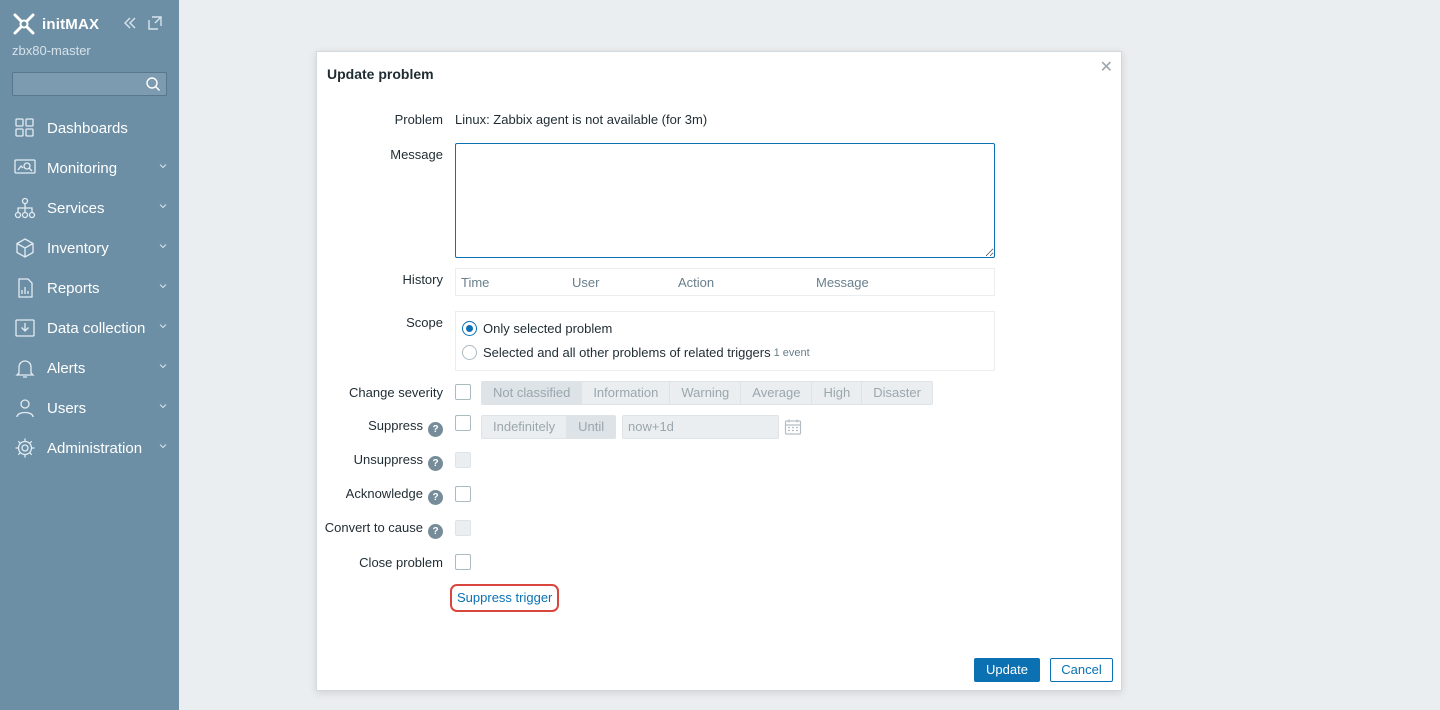 The image size is (1440, 710). I want to click on convert-to-cause-label: Convert to cause?, so click(384, 529).